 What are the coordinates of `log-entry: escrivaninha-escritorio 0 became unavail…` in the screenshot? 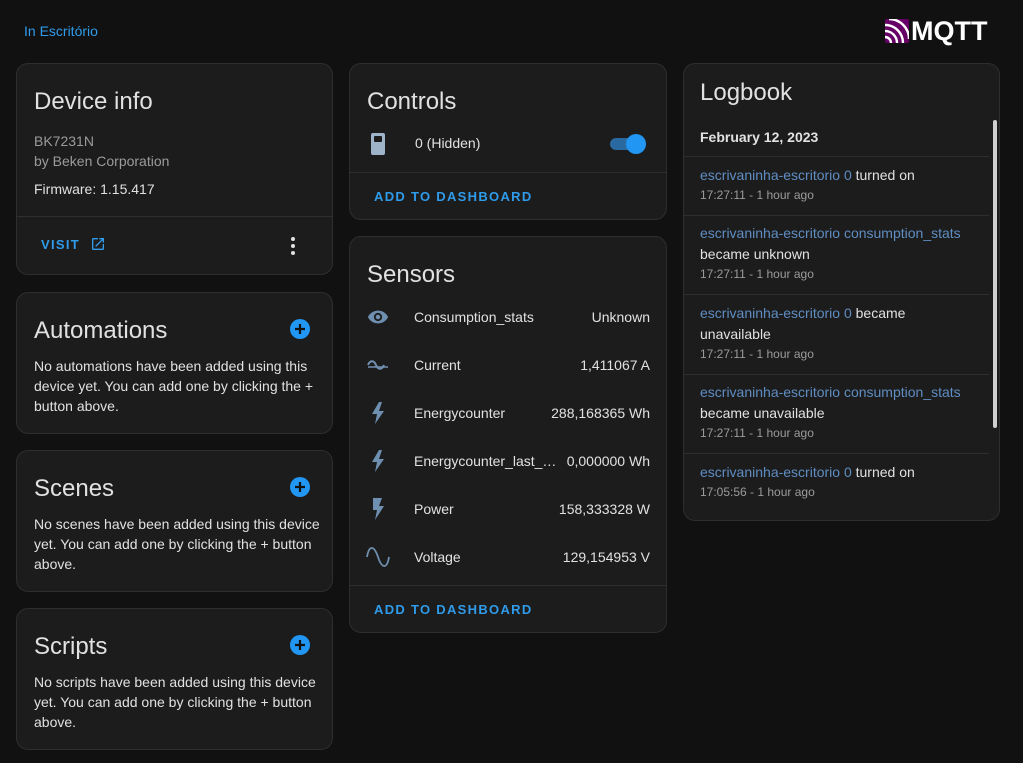 It's located at (836, 332).